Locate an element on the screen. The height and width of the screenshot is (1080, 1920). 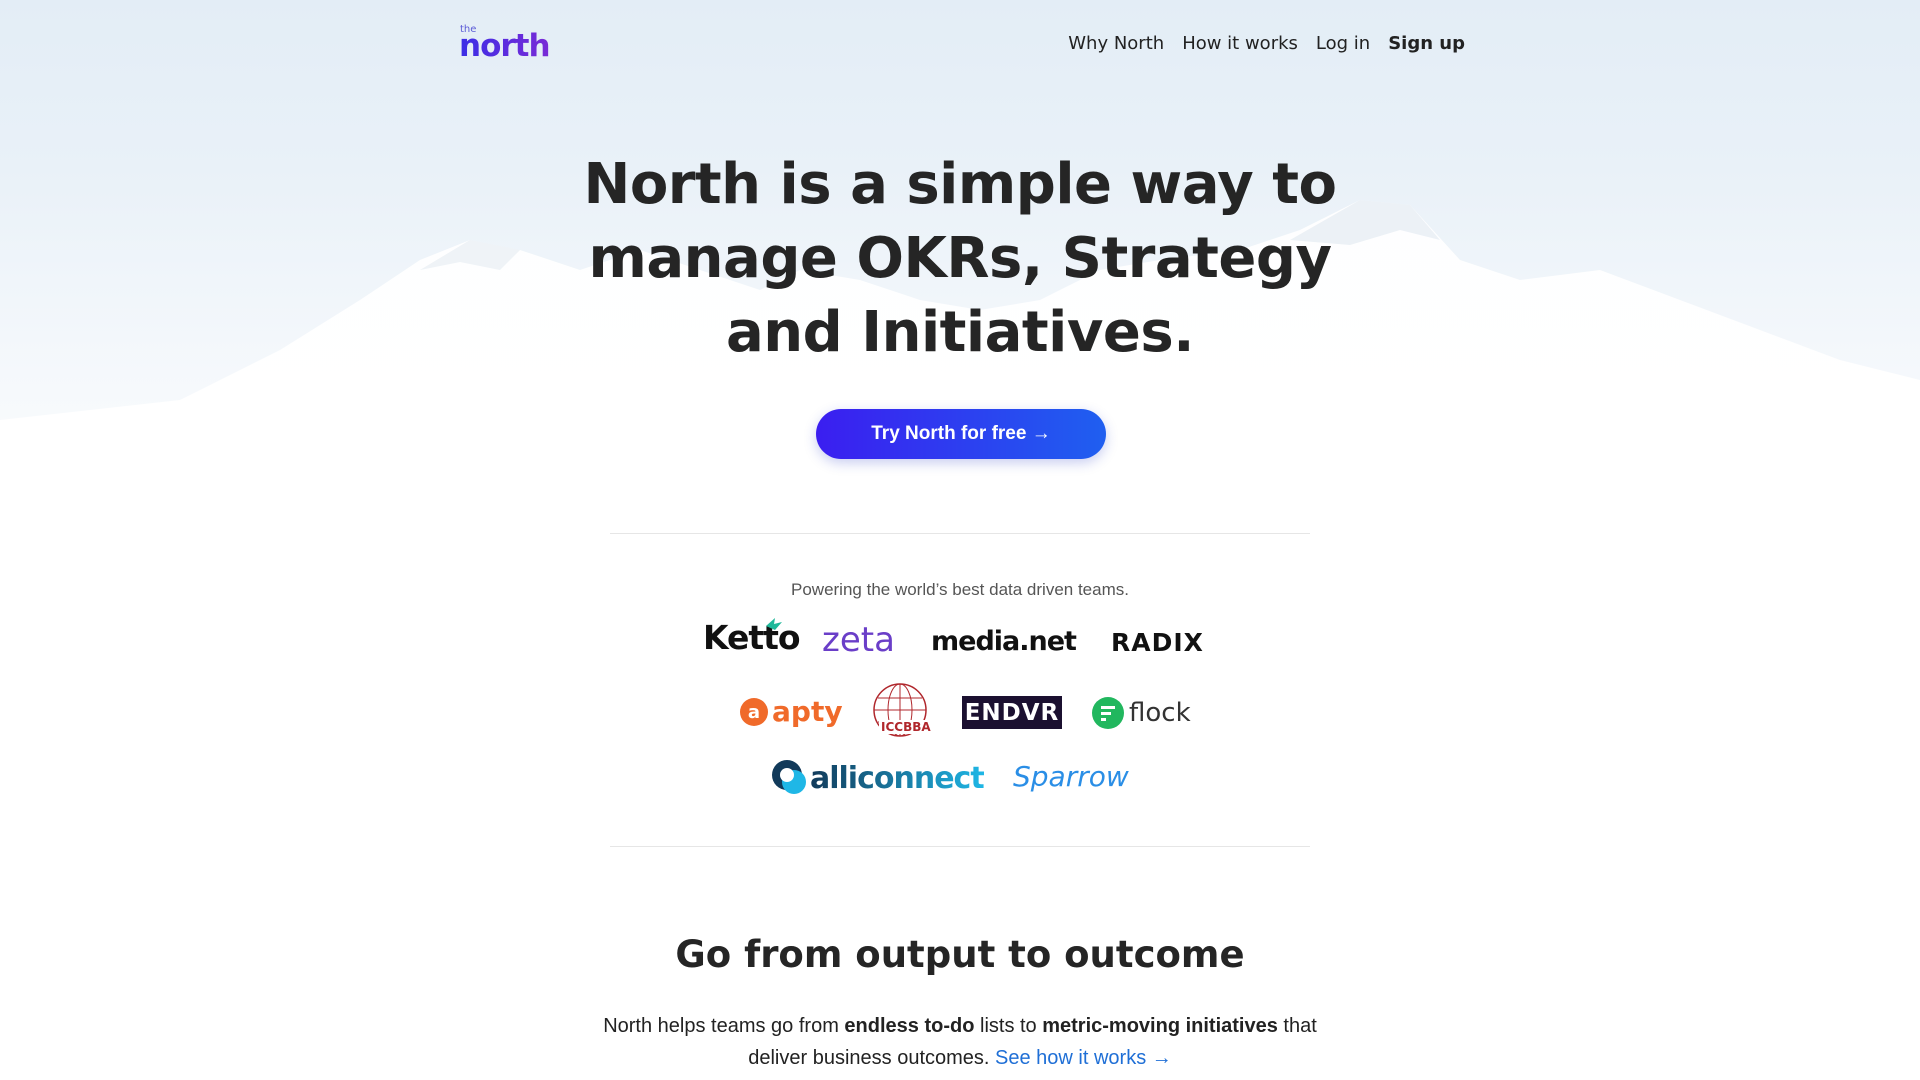
nav-link-why-north: Why North is located at coordinates (1116, 43).